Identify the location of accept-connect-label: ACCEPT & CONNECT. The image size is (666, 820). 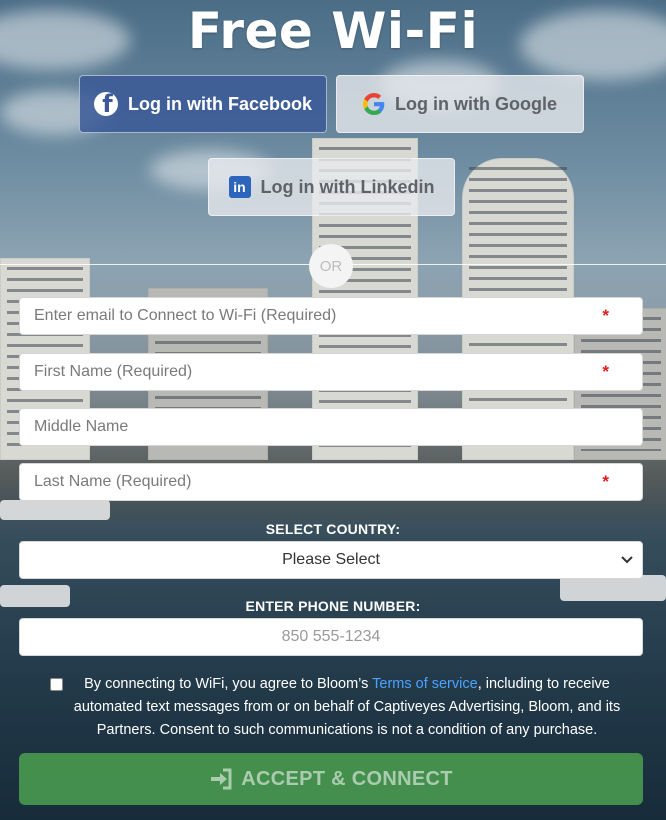
(347, 778).